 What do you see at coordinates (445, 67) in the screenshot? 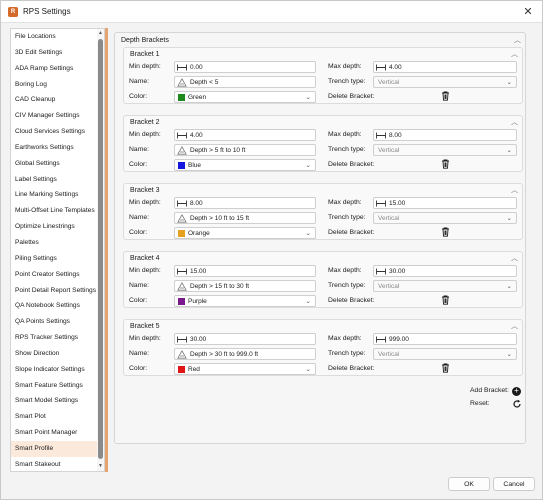
I see `max-depth-input: 4.00` at bounding box center [445, 67].